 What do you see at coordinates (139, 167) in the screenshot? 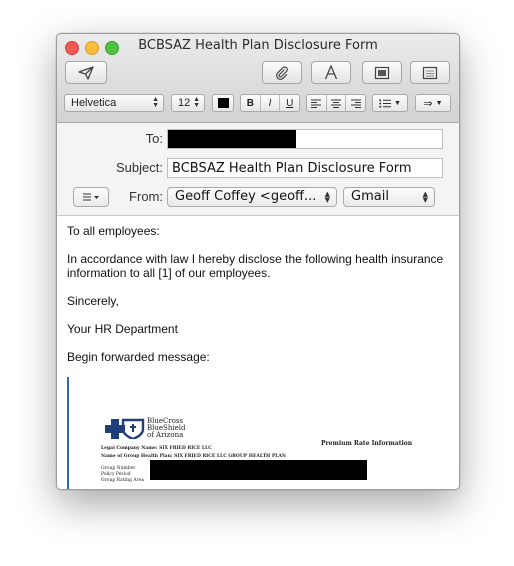
I see `subject-label: Subject:` at bounding box center [139, 167].